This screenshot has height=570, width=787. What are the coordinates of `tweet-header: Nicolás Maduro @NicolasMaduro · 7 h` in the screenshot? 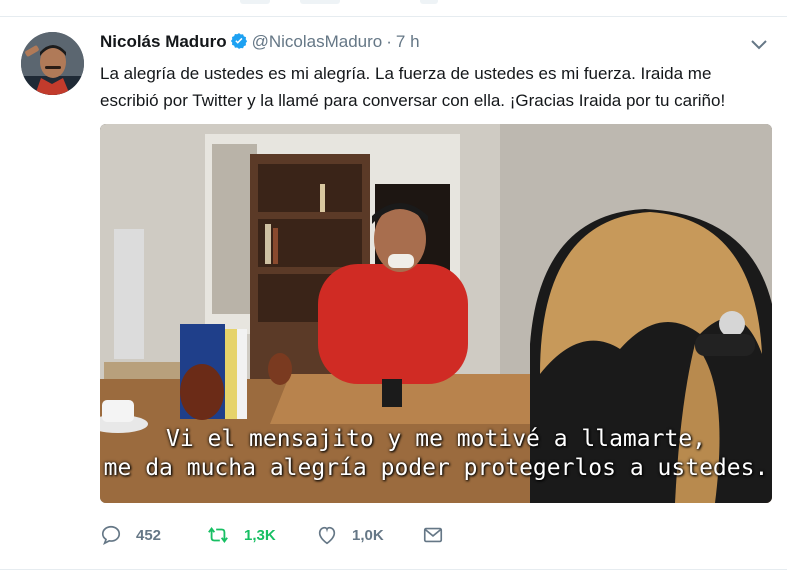 It's located at (260, 43).